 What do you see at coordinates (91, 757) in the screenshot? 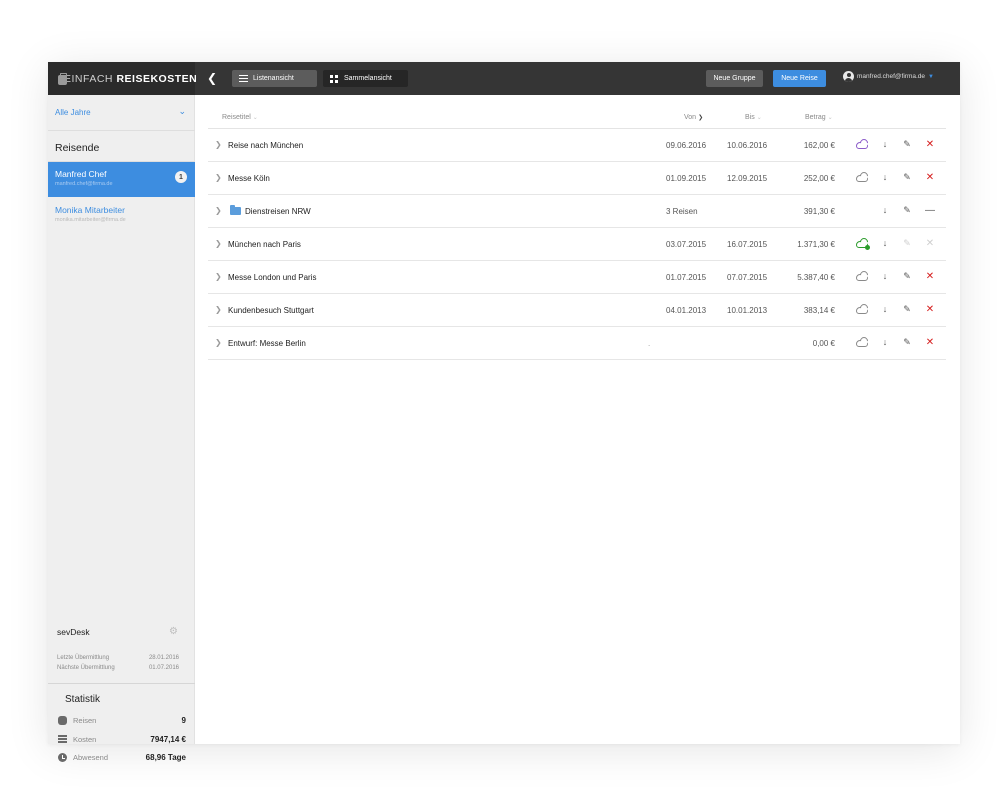
I see `stat-label: Abwesend` at bounding box center [91, 757].